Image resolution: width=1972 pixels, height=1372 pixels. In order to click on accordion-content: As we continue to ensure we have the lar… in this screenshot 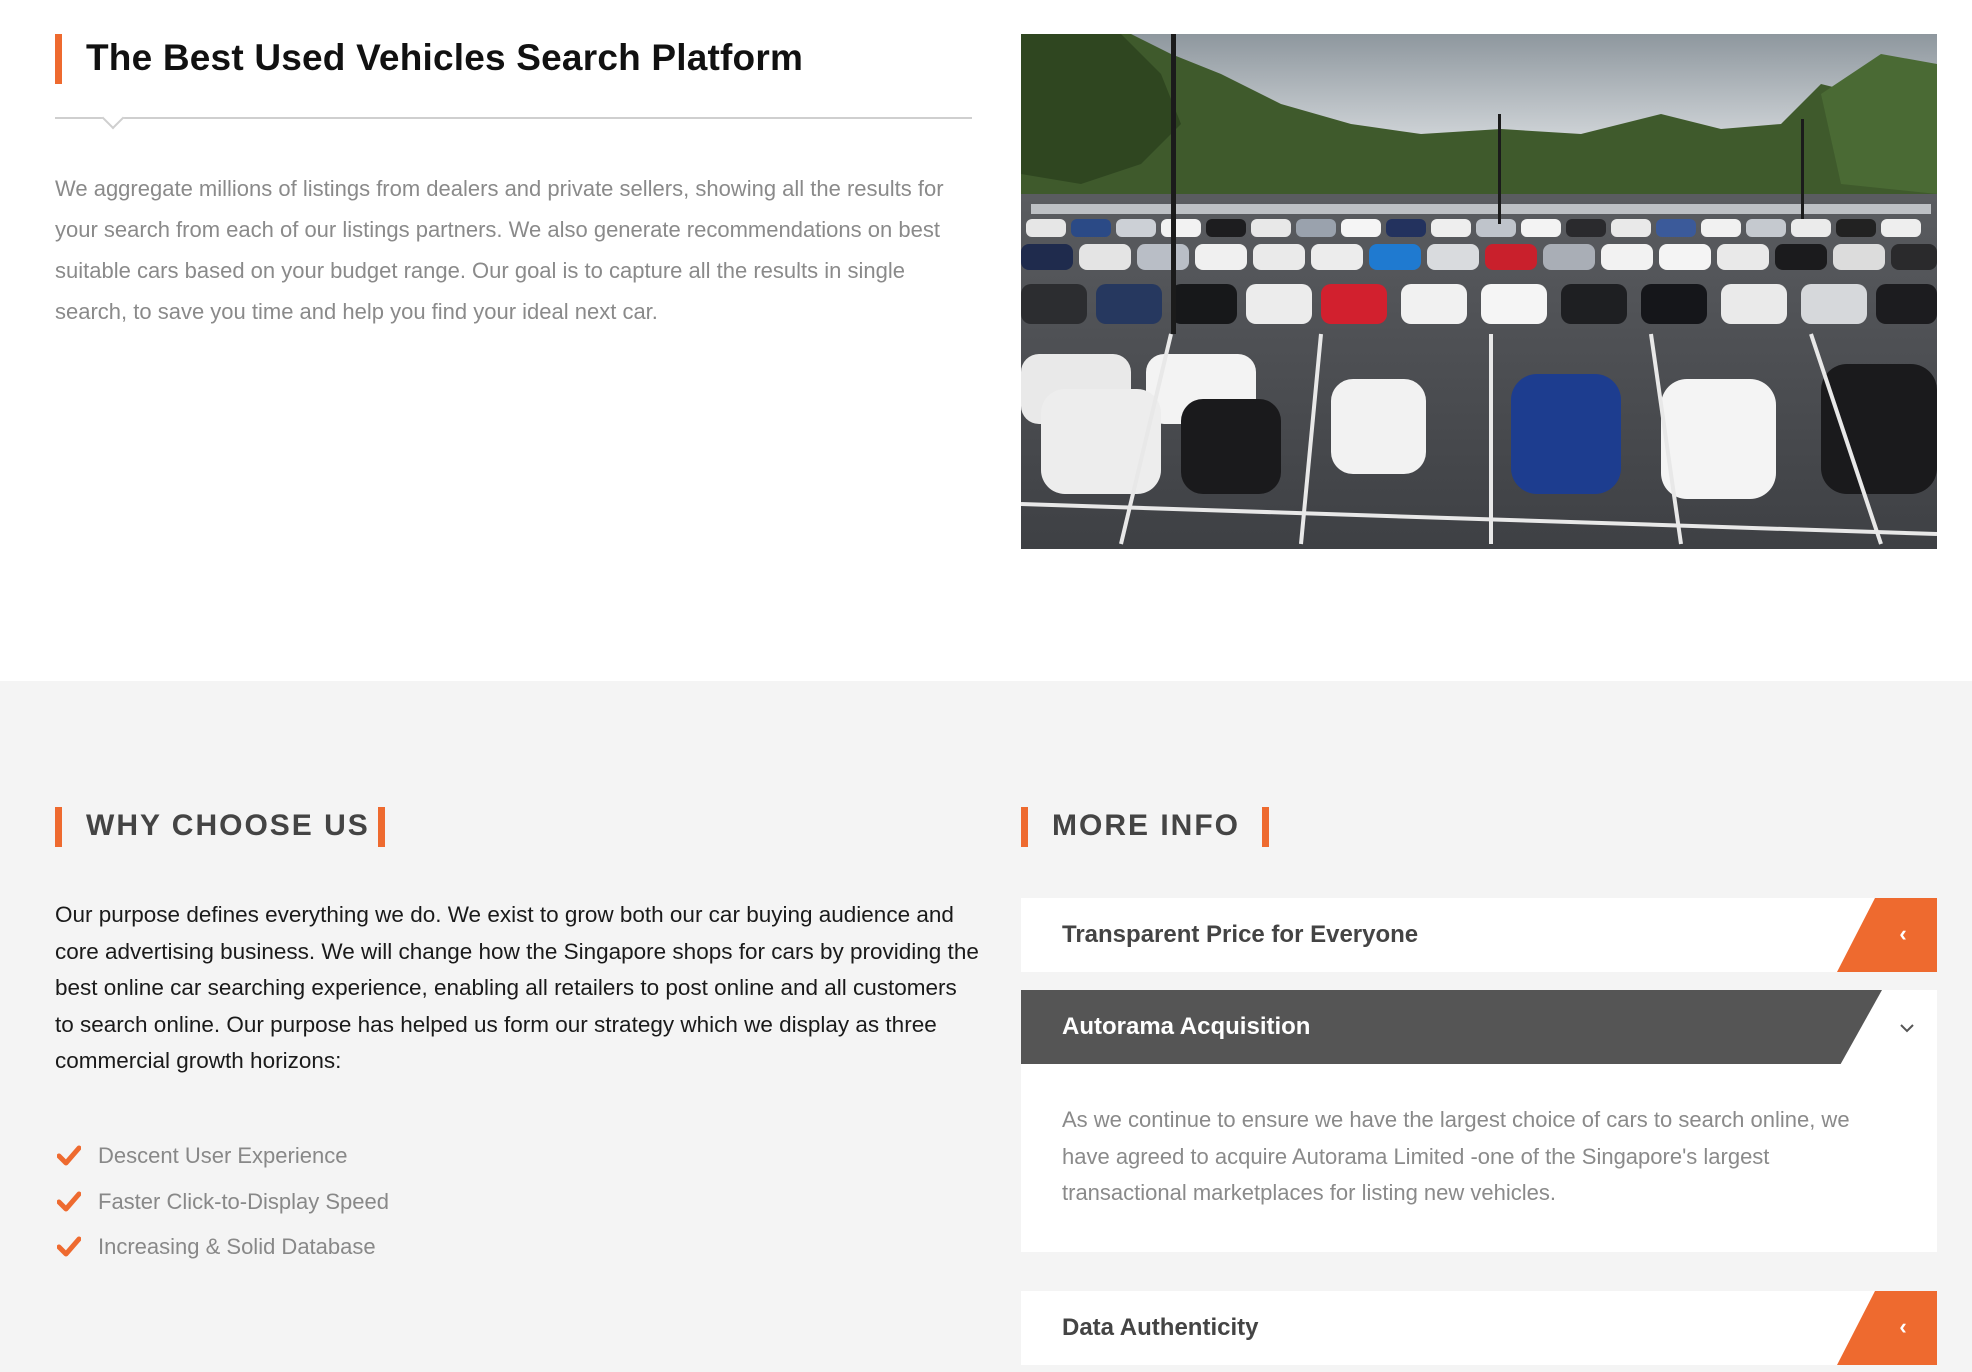, I will do `click(1479, 1158)`.